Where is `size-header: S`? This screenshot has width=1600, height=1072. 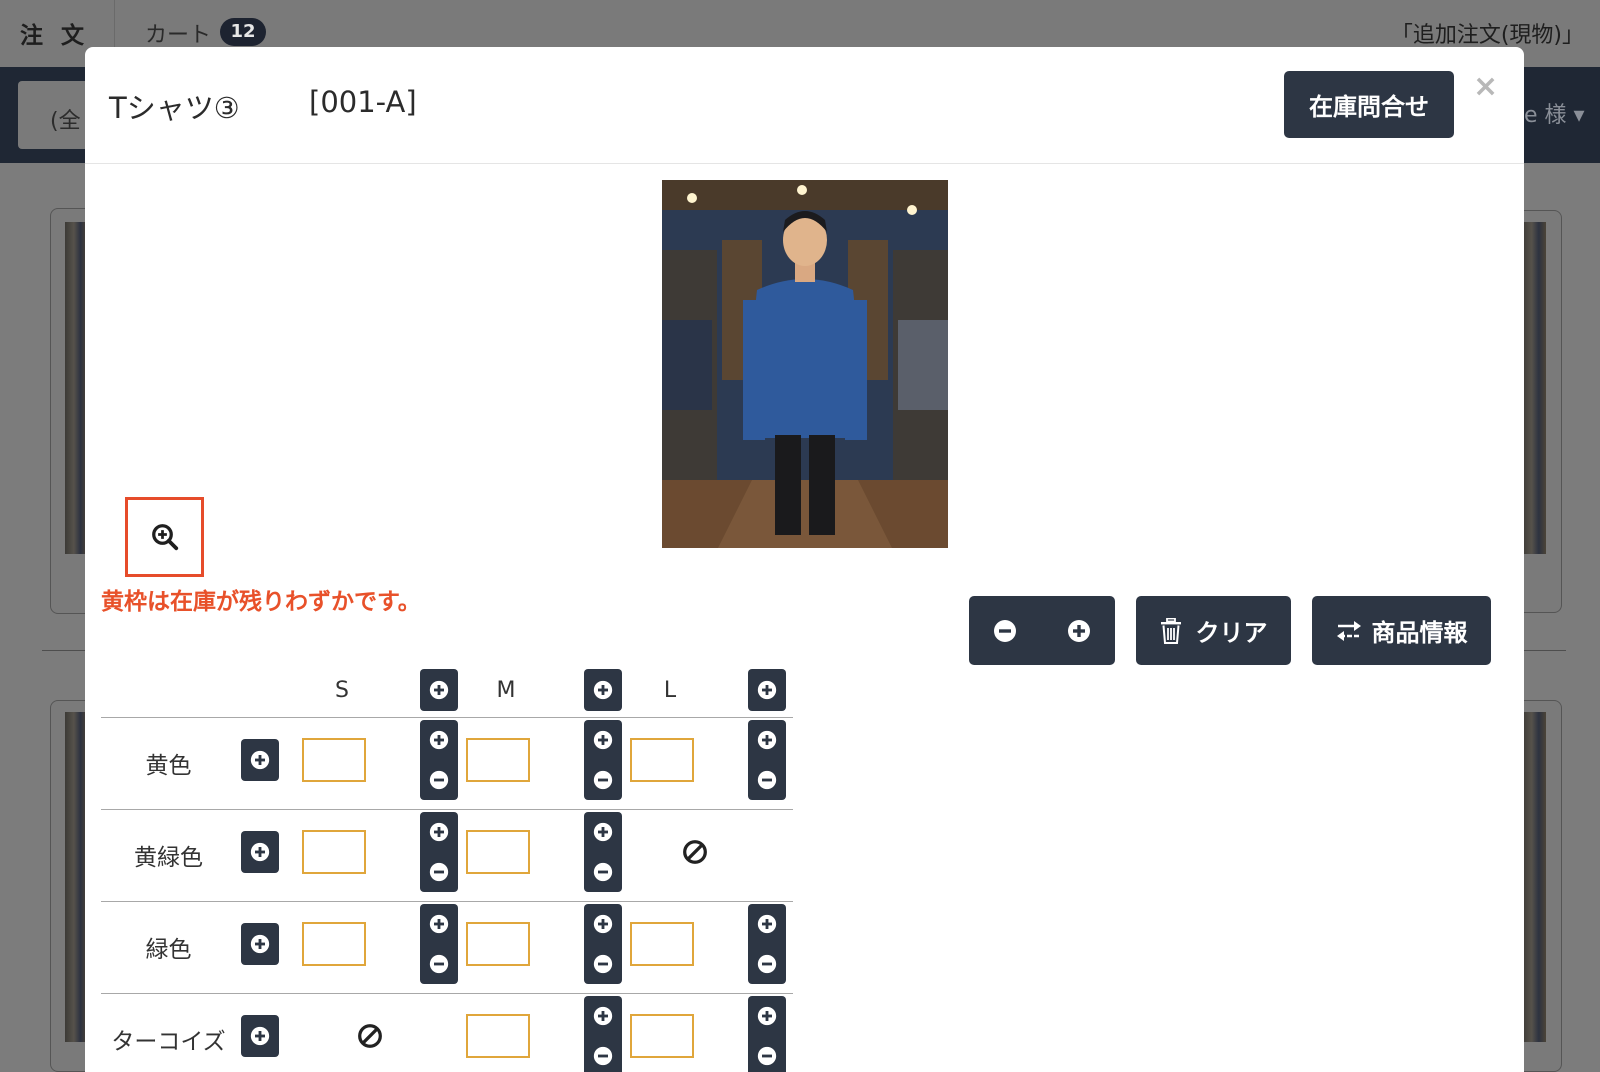
size-header: S is located at coordinates (342, 690).